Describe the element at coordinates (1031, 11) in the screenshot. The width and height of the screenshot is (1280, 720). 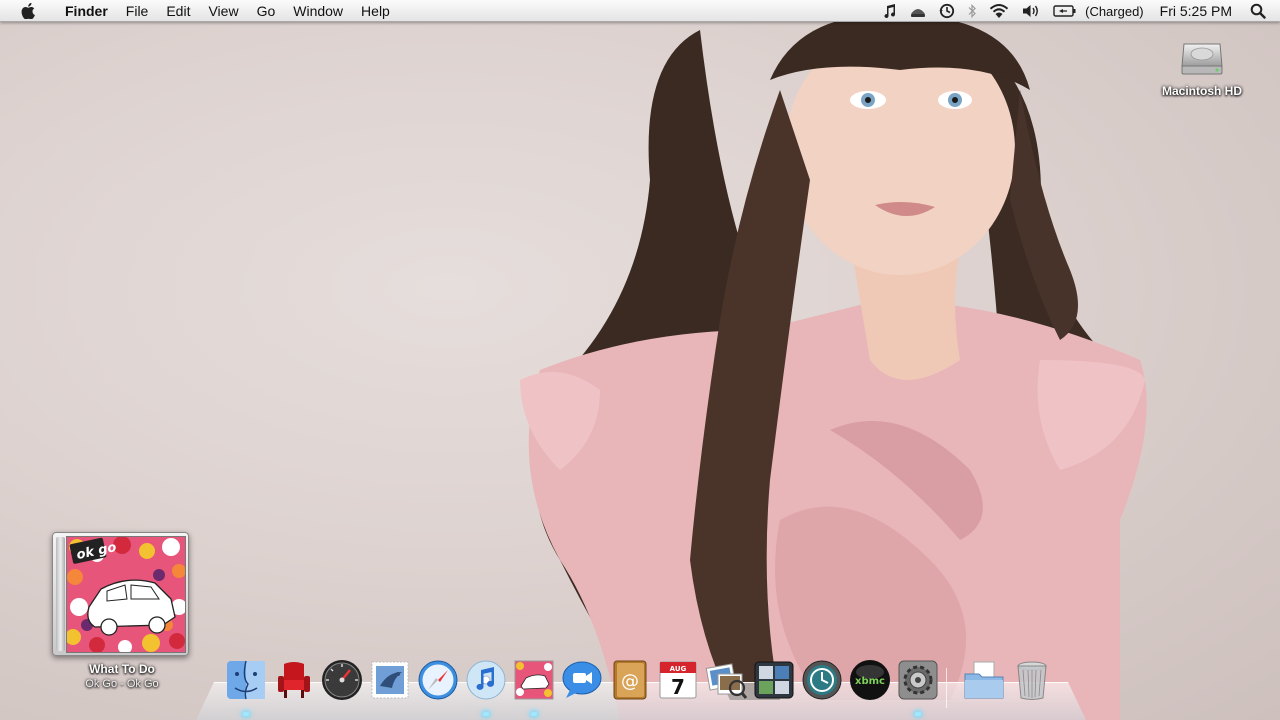
I see `volume-icon` at that location.